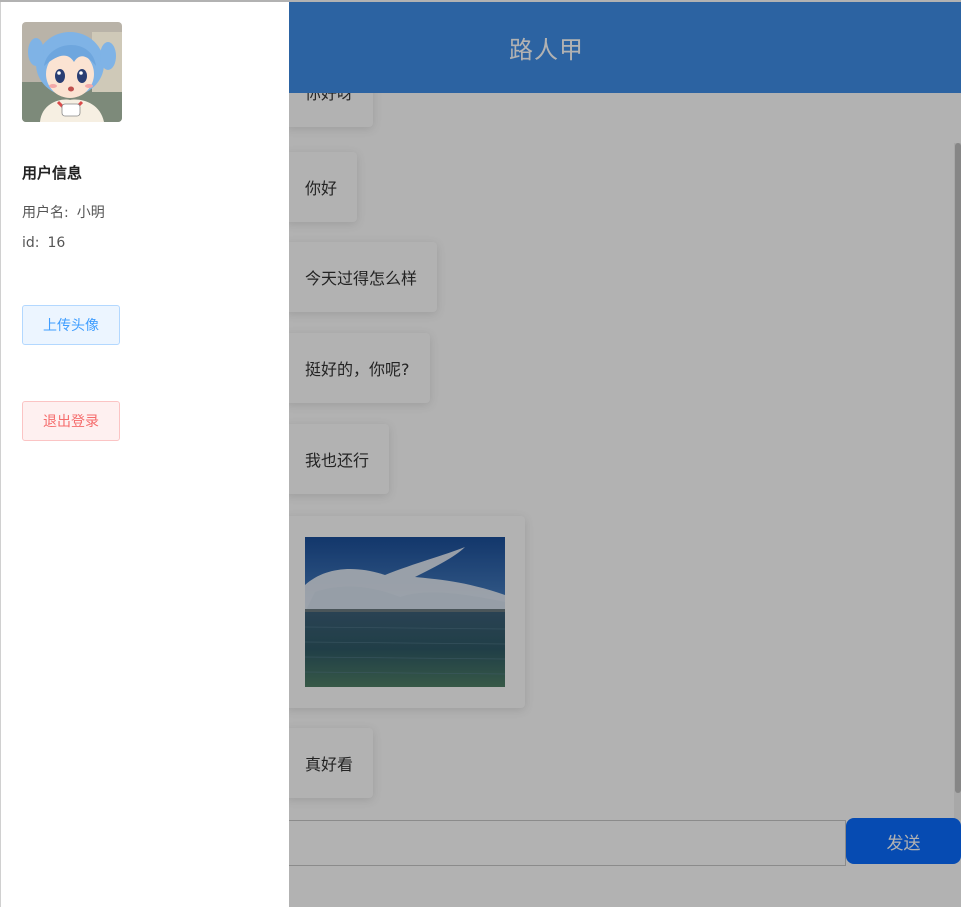 The width and height of the screenshot is (961, 907). I want to click on avatar, so click(72, 72).